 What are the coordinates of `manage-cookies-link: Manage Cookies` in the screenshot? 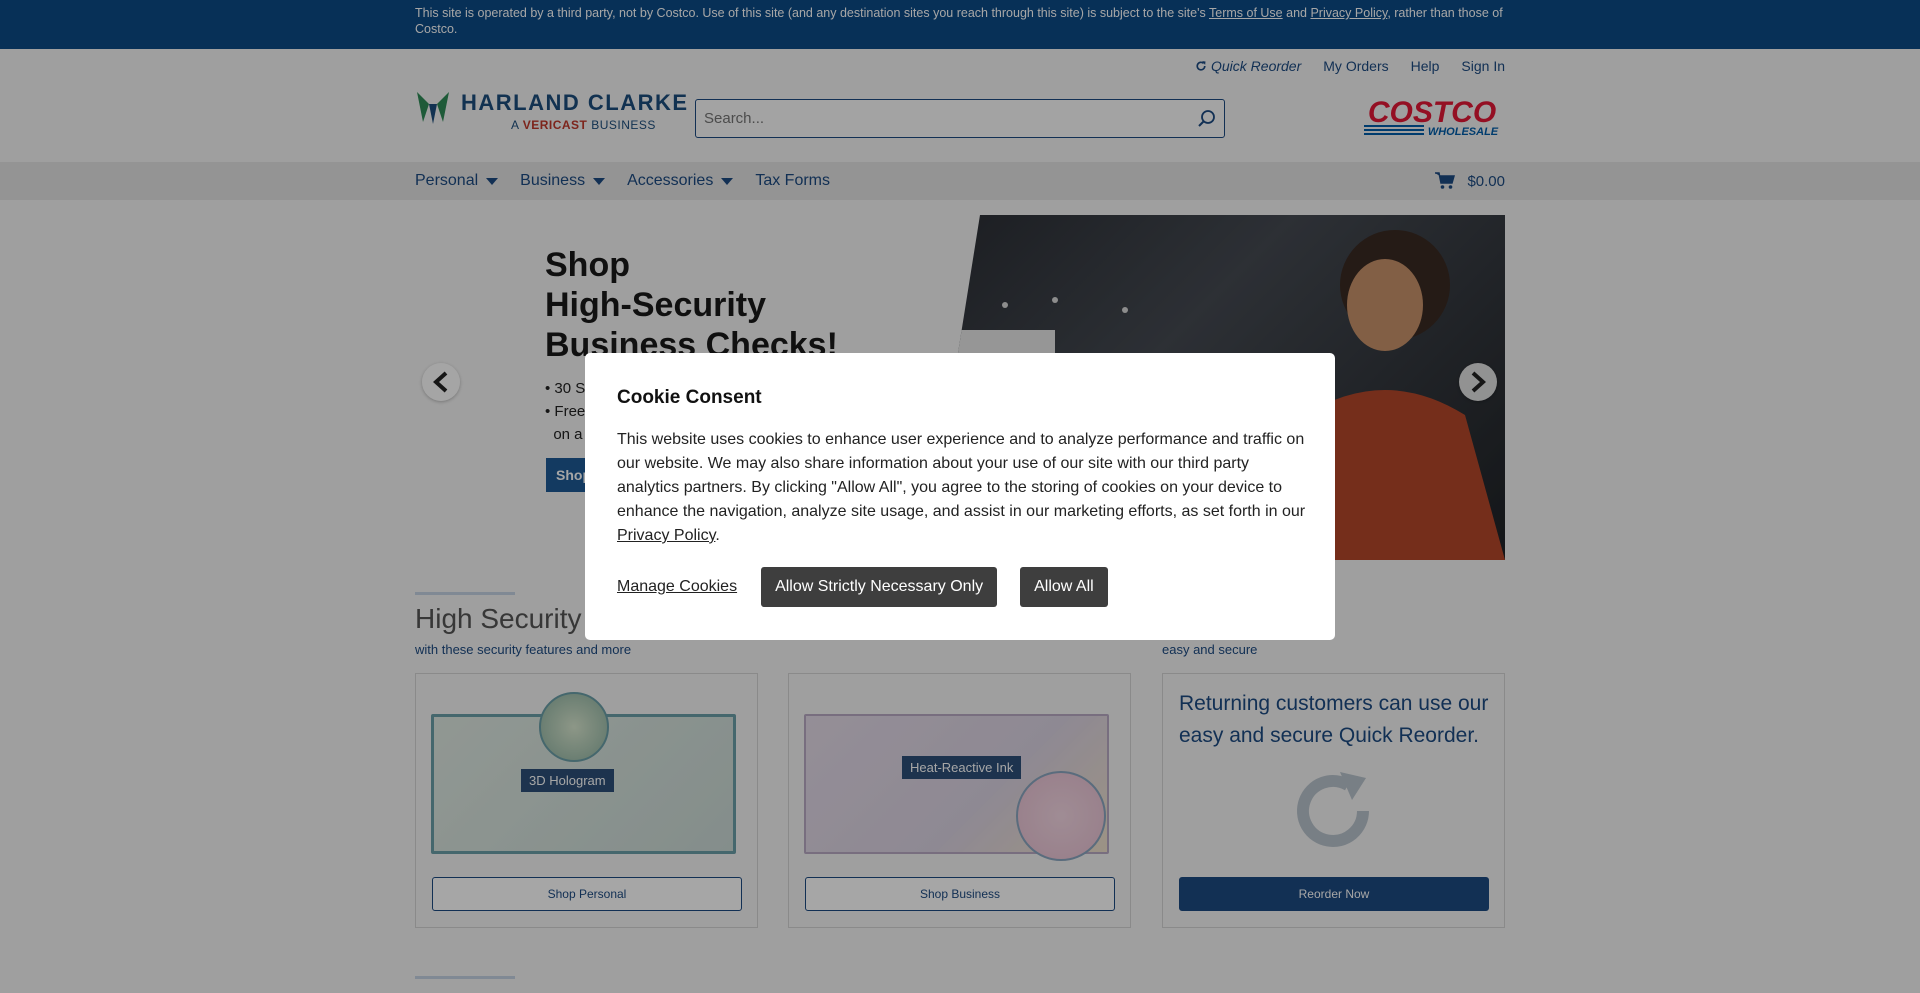 It's located at (677, 587).